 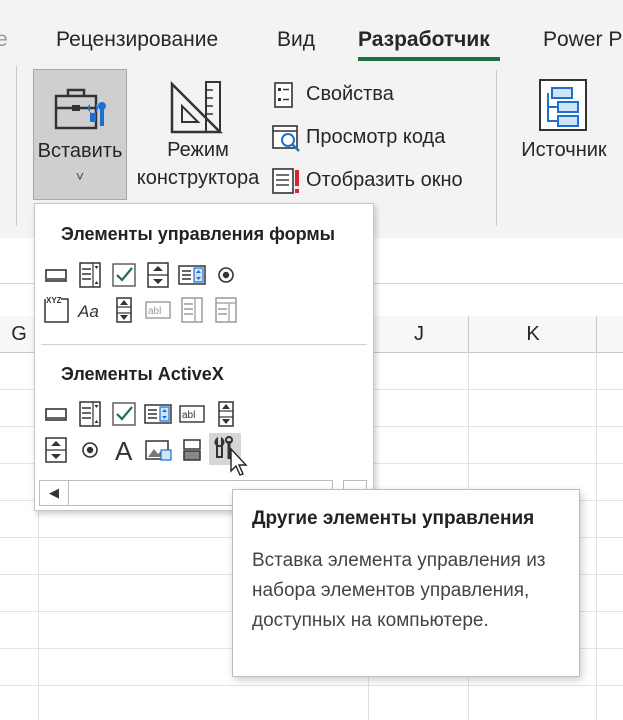 I want to click on combo-box-activex-icon, so click(x=90, y=414).